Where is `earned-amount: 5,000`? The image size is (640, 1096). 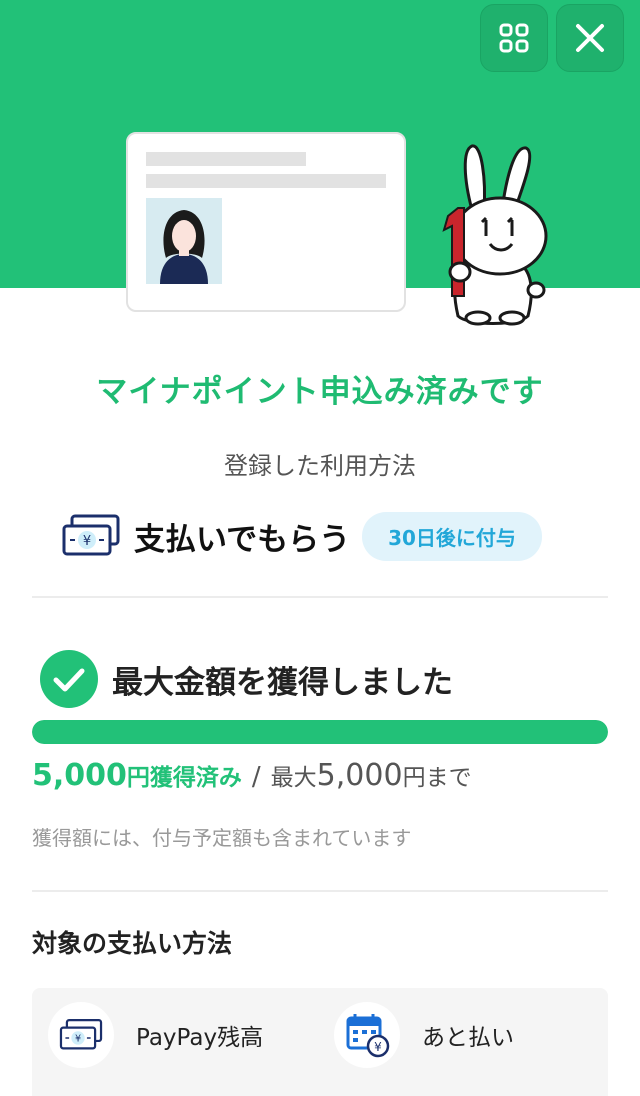 earned-amount: 5,000 is located at coordinates (79, 775).